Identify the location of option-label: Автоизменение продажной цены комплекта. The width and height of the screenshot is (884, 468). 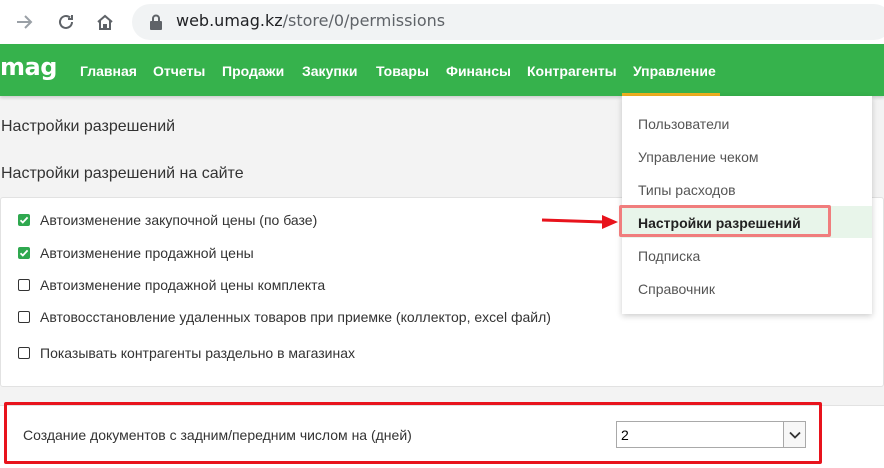
(183, 285).